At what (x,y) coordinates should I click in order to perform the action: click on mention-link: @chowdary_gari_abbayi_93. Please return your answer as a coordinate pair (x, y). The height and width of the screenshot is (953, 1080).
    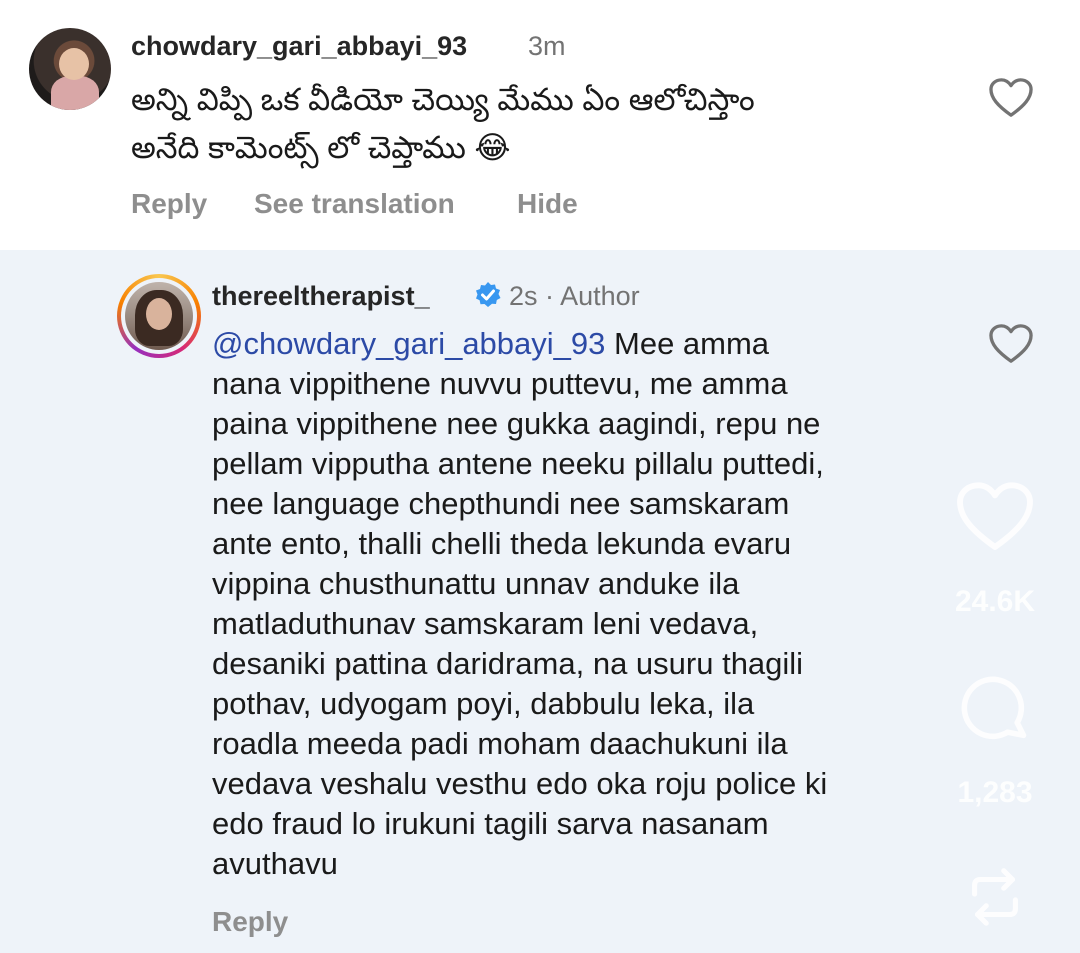
    Looking at the image, I should click on (408, 343).